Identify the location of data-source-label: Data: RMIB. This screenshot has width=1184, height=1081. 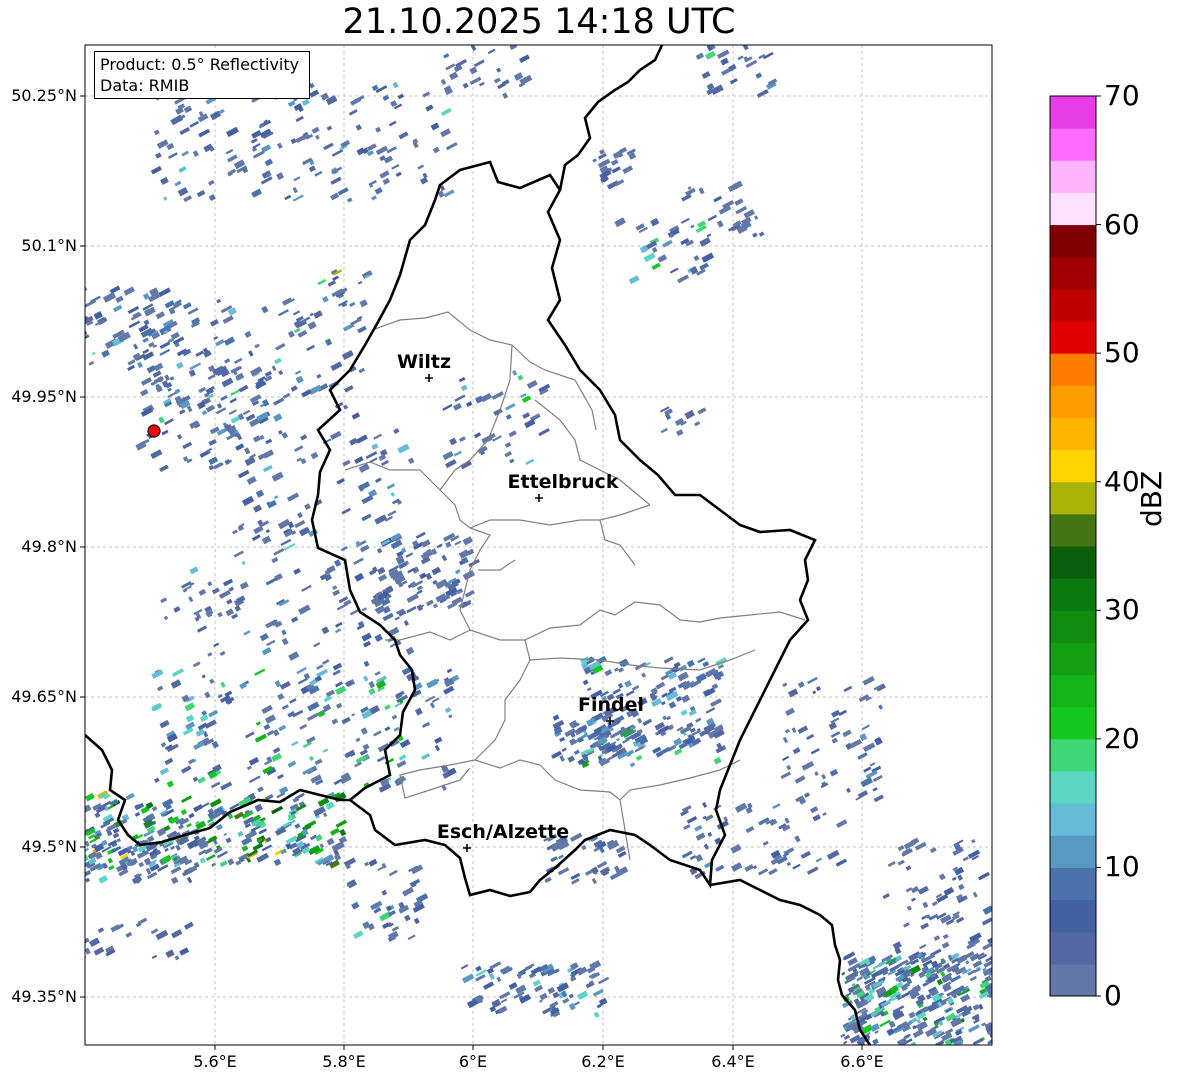
(145, 85).